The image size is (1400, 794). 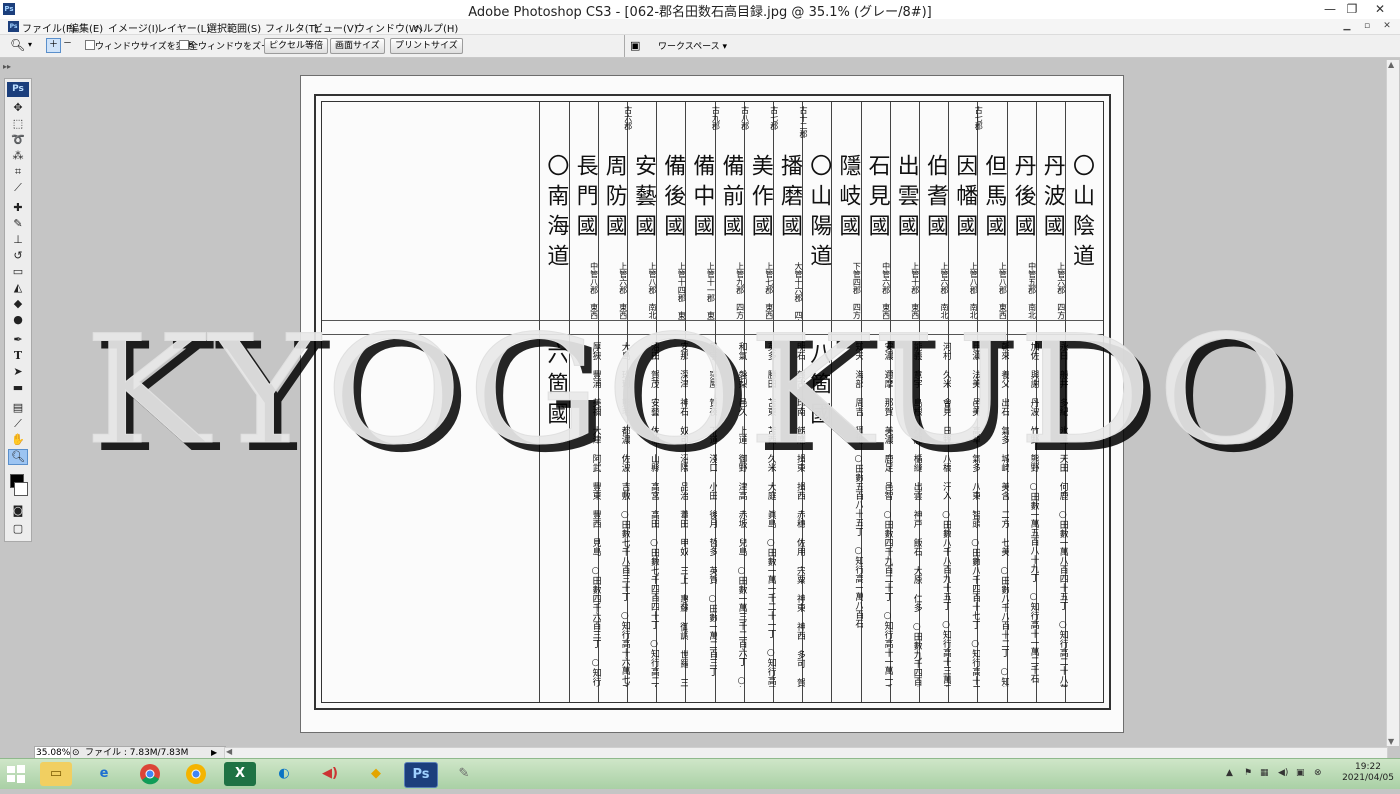 I want to click on menu-edit: 編集(E), so click(x=86, y=27).